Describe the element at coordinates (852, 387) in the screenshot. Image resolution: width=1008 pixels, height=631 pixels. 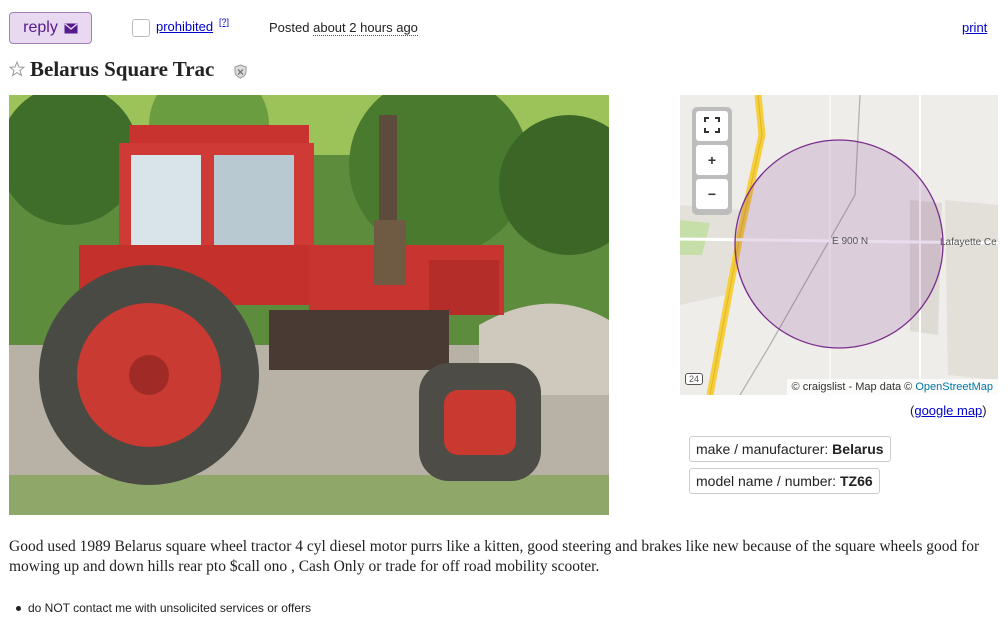
I see `attribution-text: © craigslist - Map data ©` at that location.